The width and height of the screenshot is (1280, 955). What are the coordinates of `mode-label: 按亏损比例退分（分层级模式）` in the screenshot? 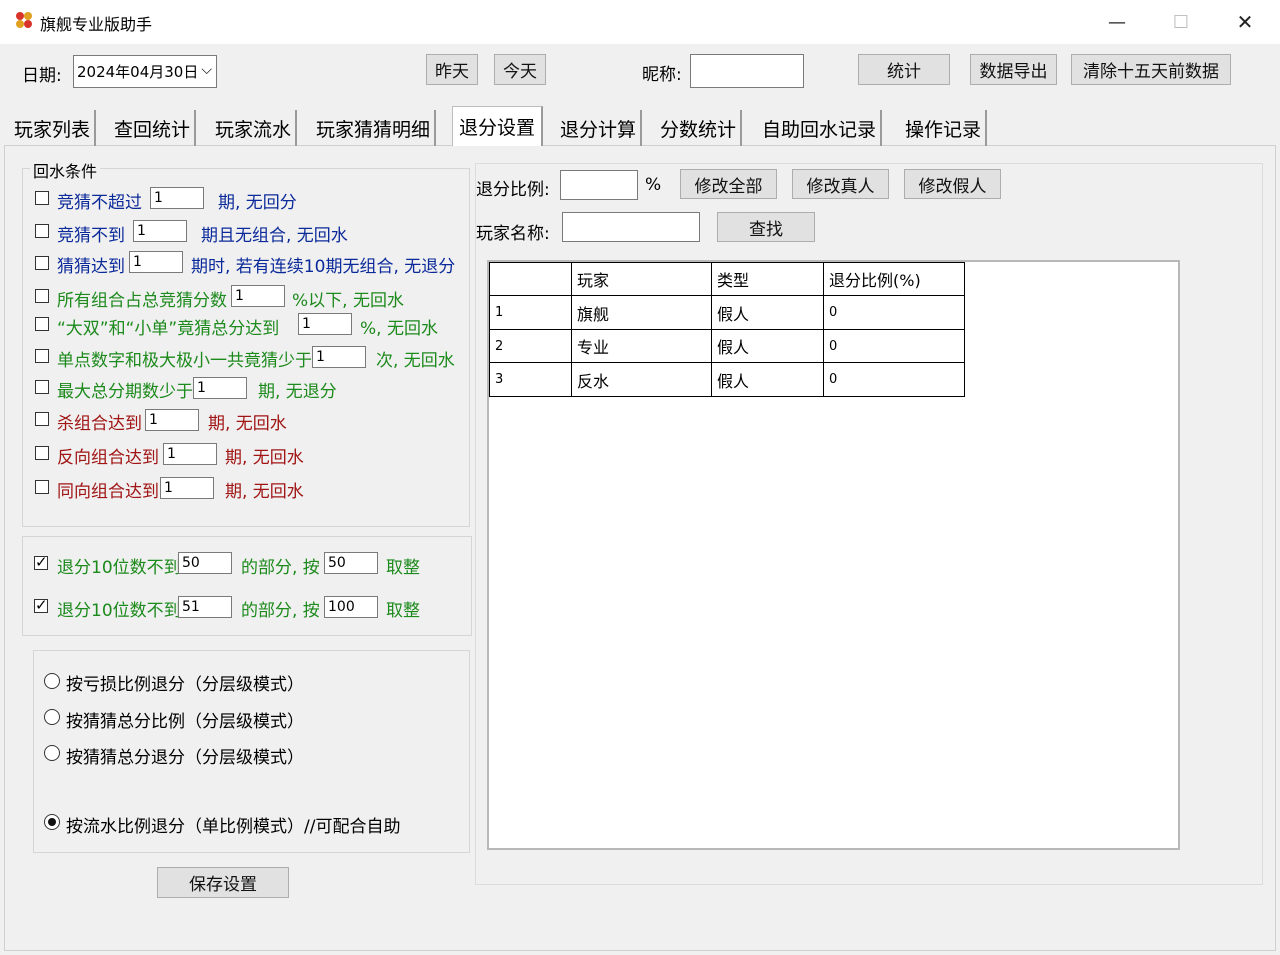 It's located at (185, 685).